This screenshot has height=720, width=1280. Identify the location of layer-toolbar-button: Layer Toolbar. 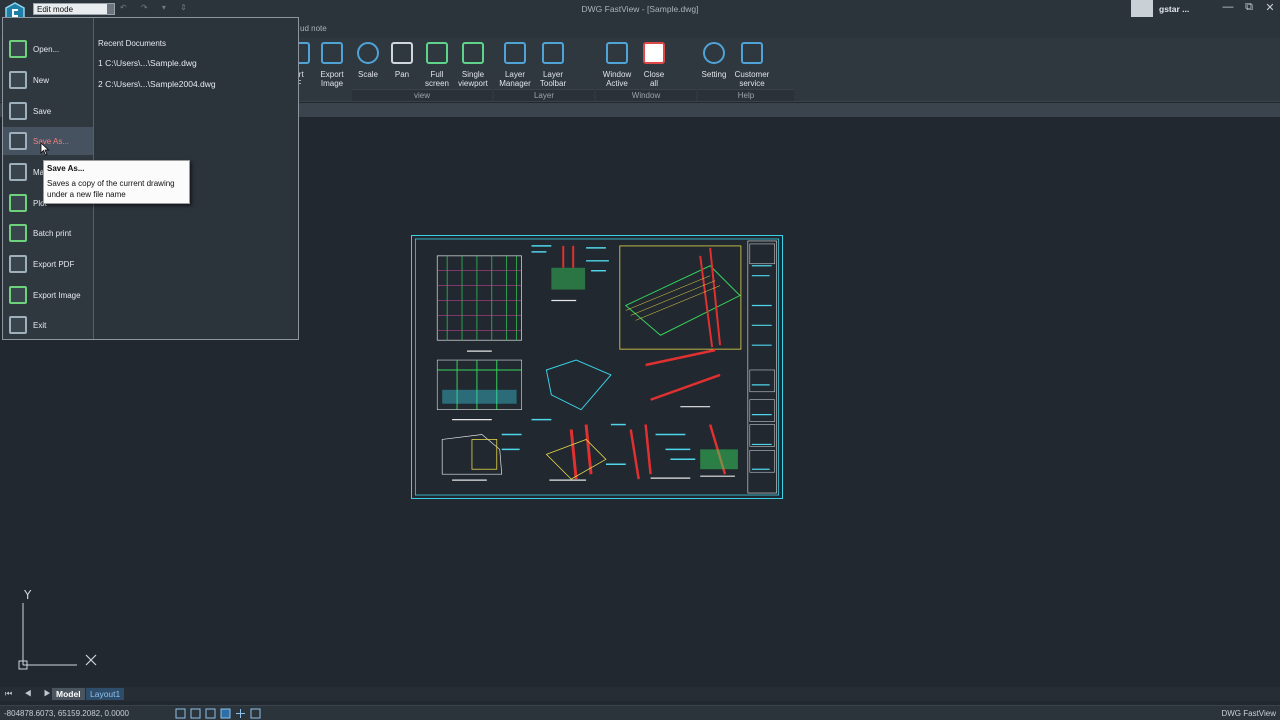
(553, 65).